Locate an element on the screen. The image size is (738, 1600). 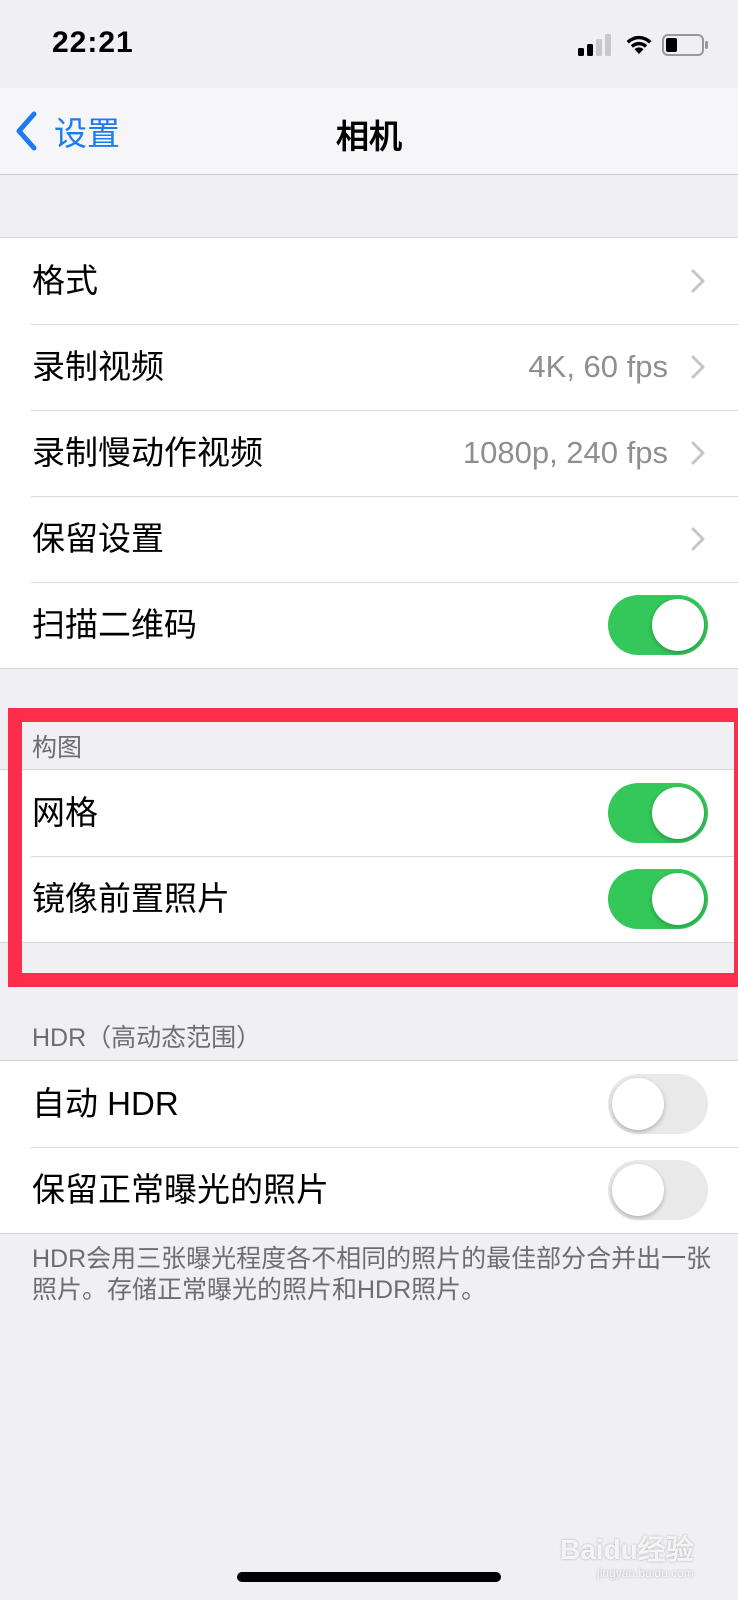
row-label: 自动 HDR is located at coordinates (105, 1103).